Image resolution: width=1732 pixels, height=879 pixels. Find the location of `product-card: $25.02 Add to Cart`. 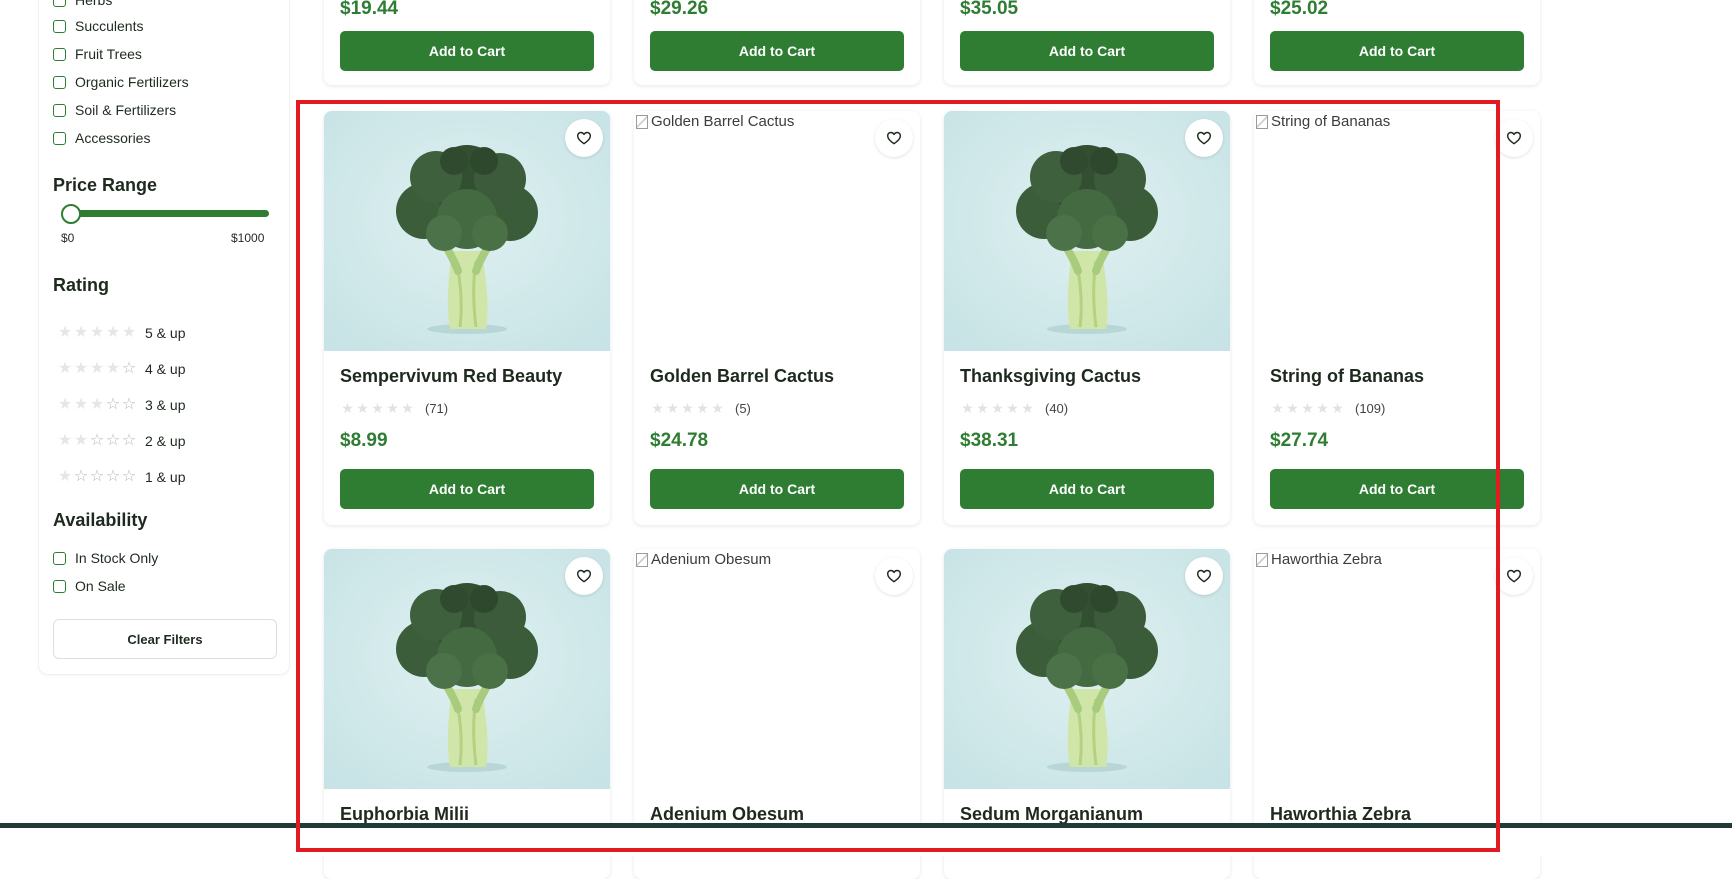

product-card: $25.02 Add to Cart is located at coordinates (1397, 42).